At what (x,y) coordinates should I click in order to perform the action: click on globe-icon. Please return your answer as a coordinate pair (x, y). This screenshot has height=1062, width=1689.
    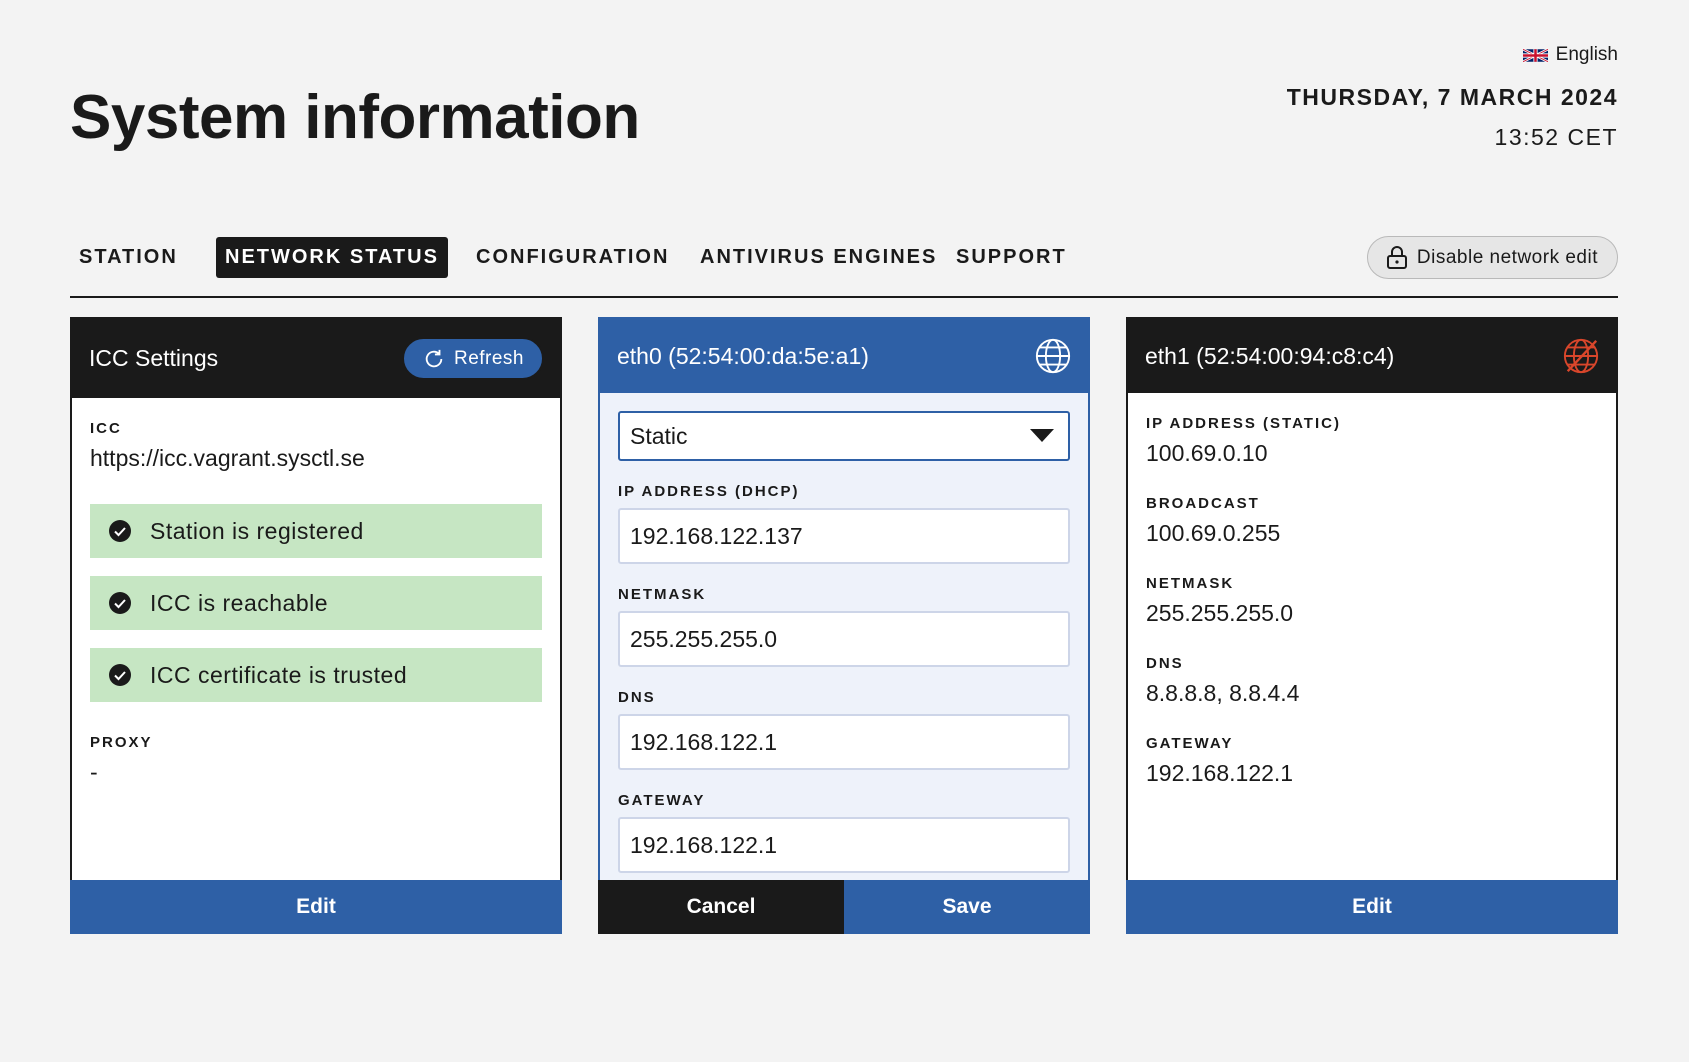
    Looking at the image, I should click on (1053, 356).